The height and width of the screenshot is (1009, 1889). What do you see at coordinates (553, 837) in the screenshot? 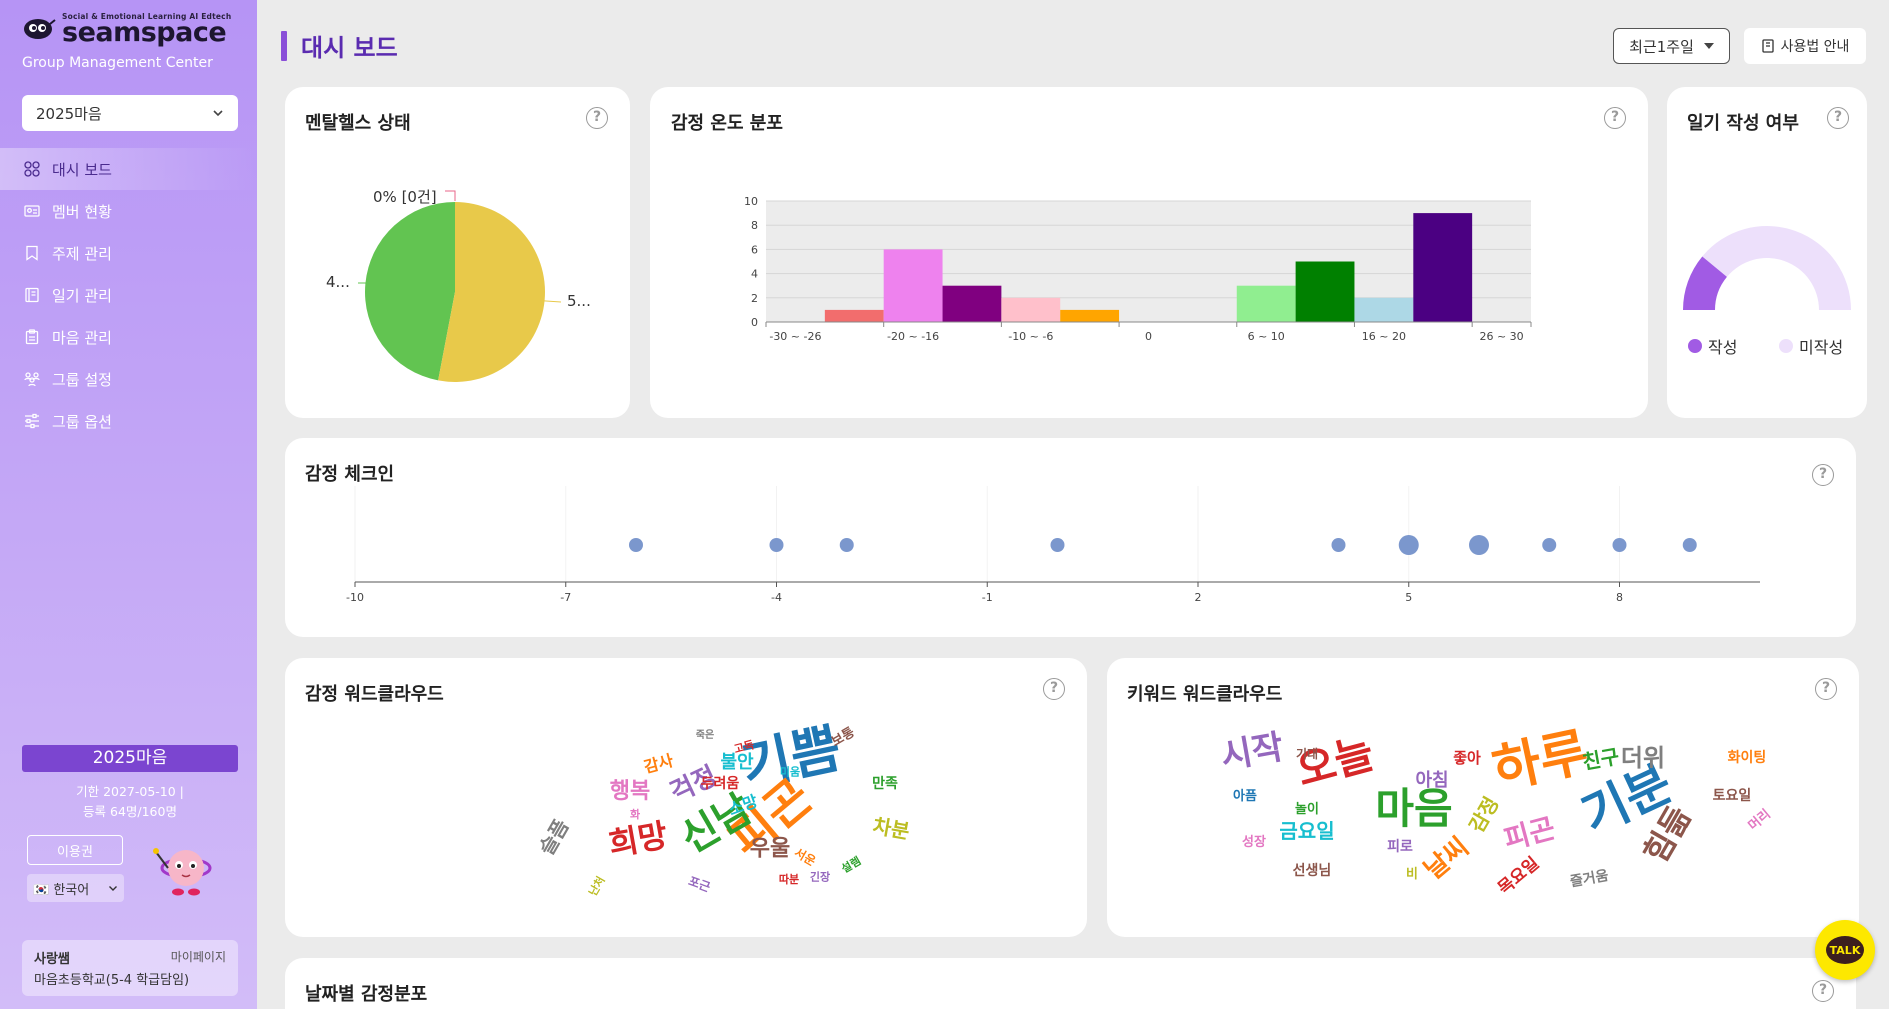
I see `wordcloud-word: 슬픔` at bounding box center [553, 837].